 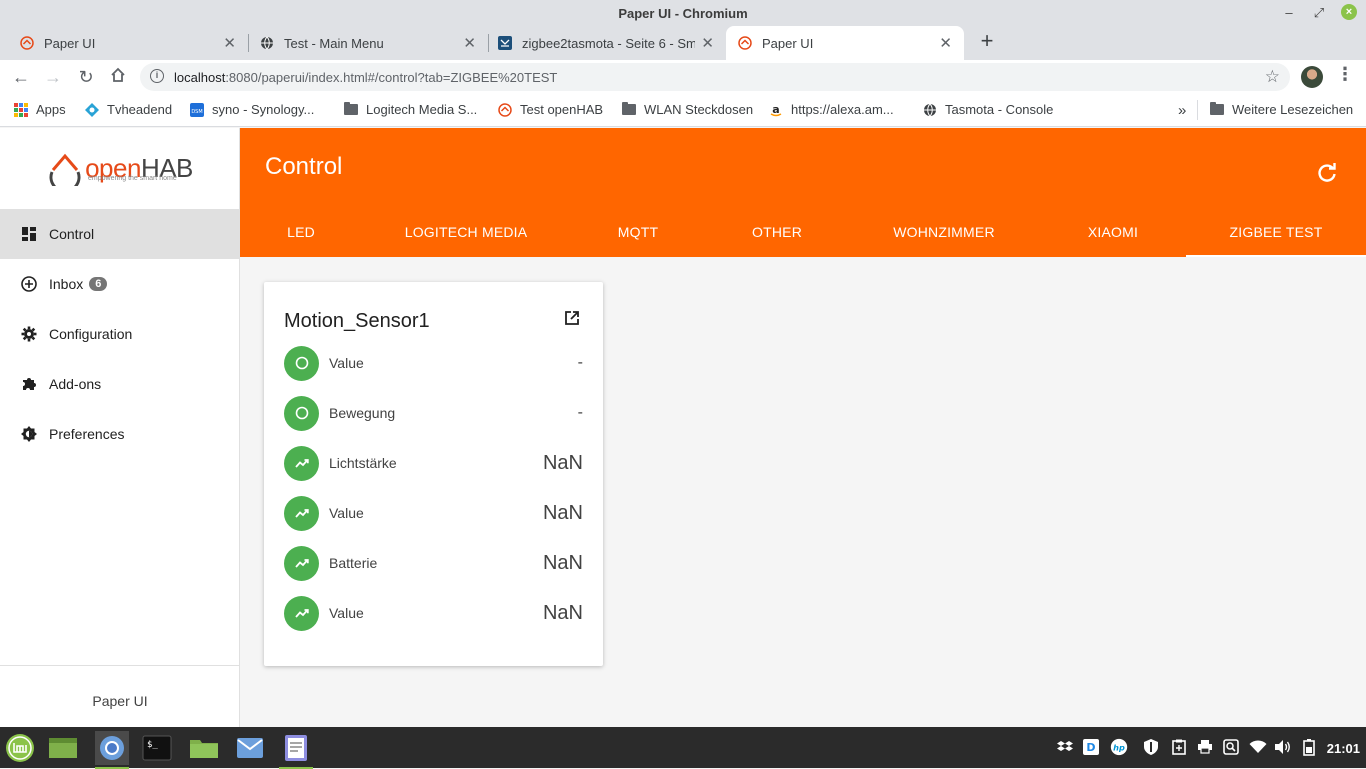 I want to click on reload-icon: ↻, so click(x=86, y=77).